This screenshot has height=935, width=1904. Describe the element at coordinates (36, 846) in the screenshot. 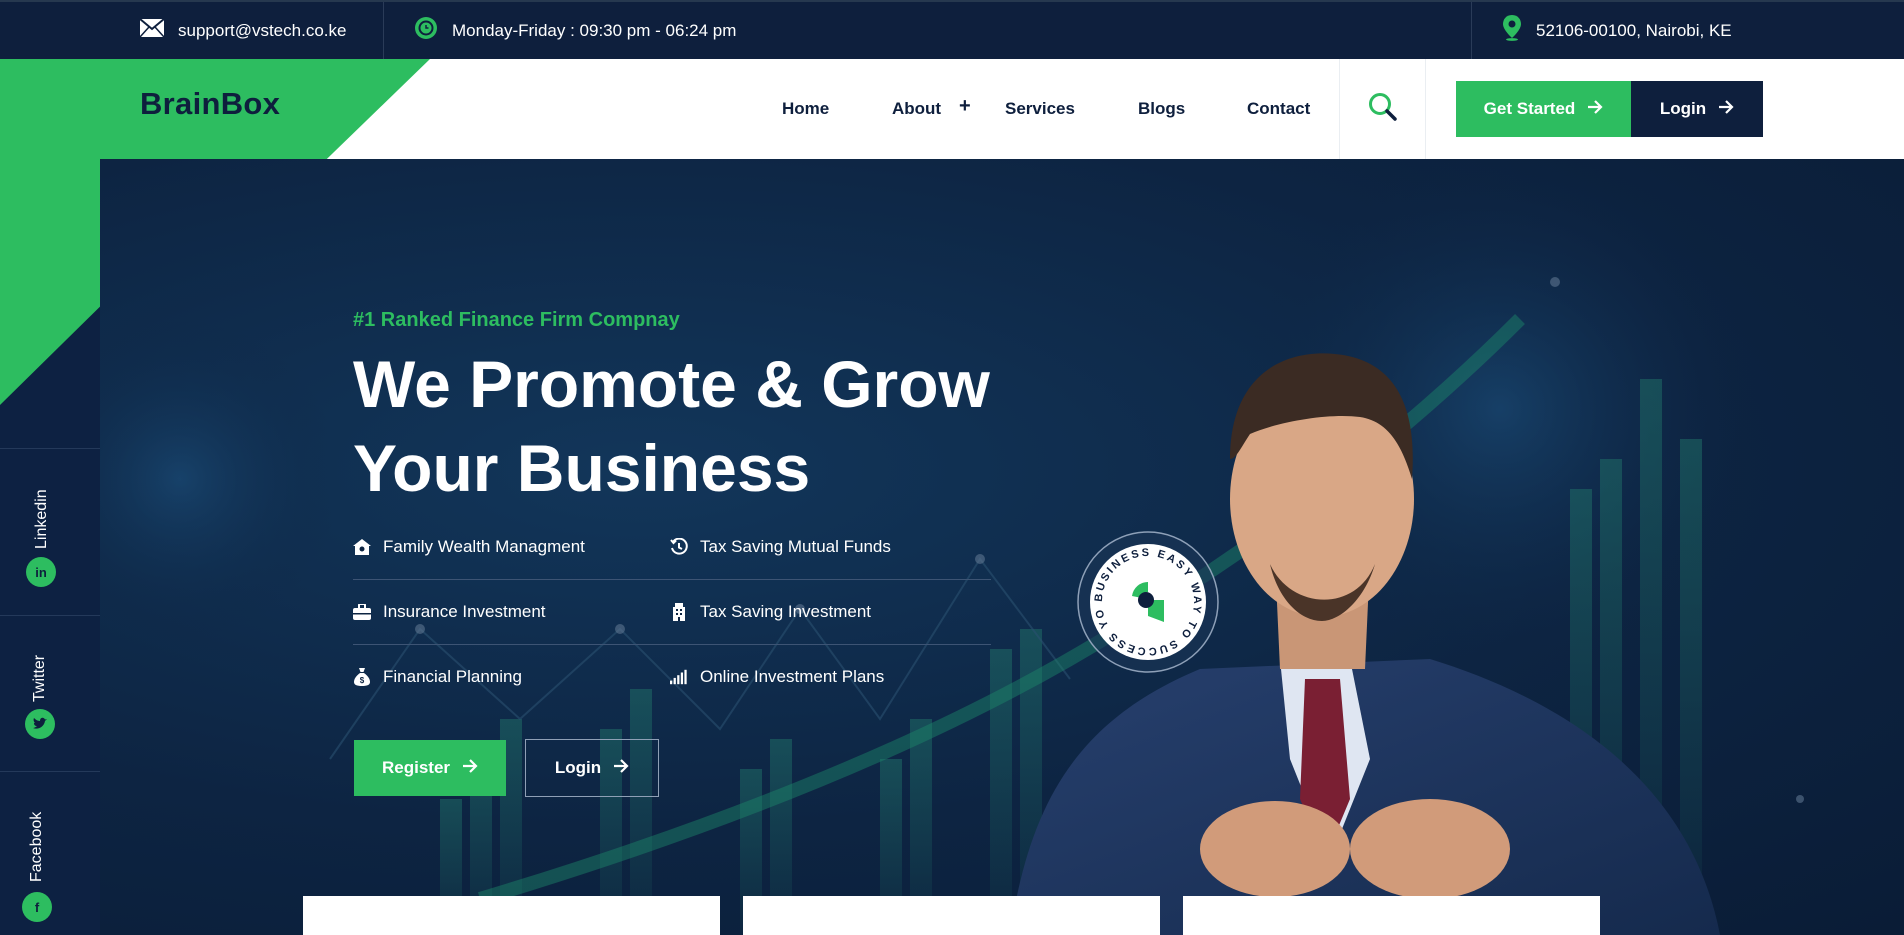

I see `facebook-label: Facebook` at that location.